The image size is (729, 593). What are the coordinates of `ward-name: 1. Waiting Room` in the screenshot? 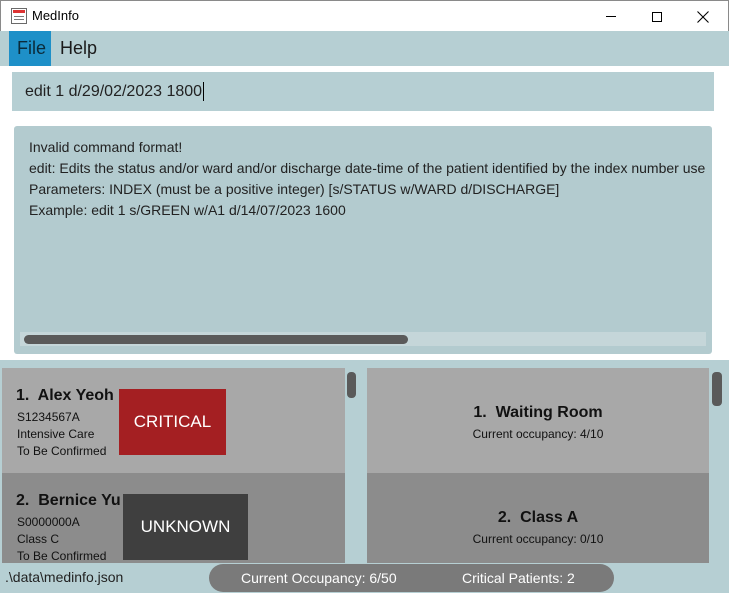 It's located at (538, 412).